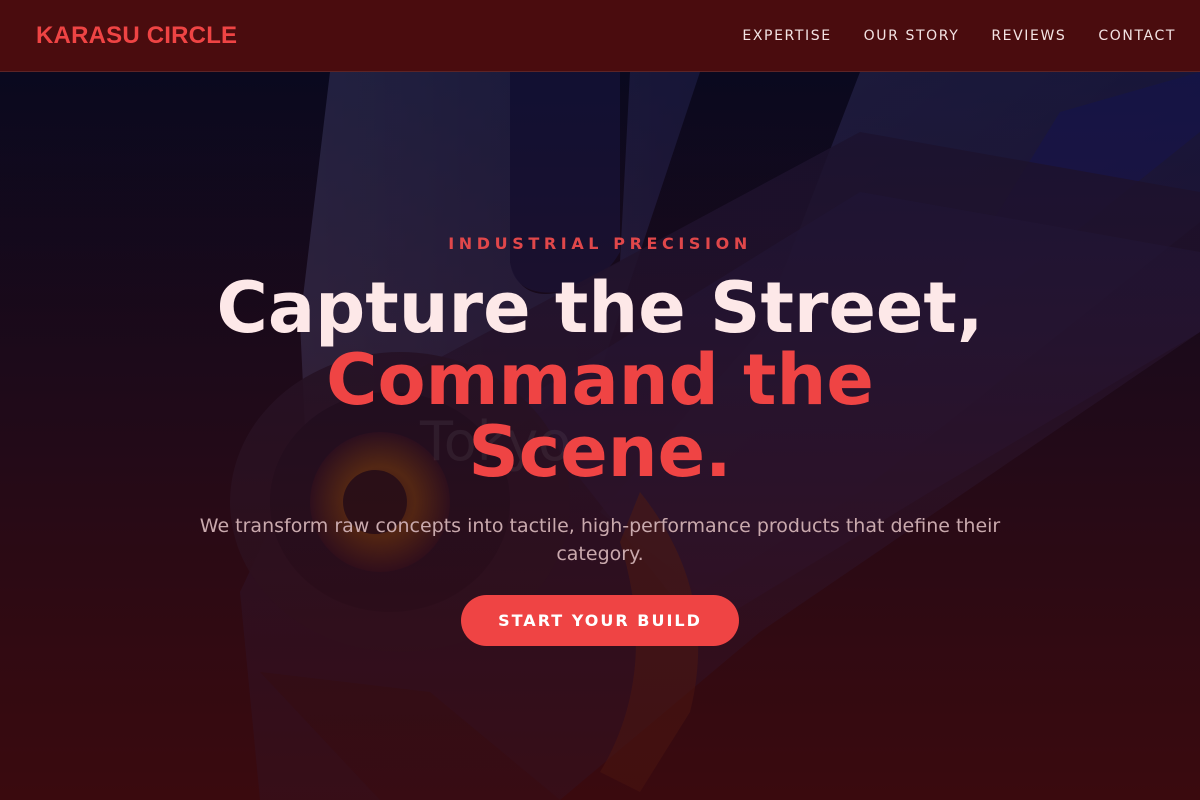 This screenshot has height=800, width=1200. What do you see at coordinates (600, 416) in the screenshot?
I see `headline-line-2: Command the Scene.` at bounding box center [600, 416].